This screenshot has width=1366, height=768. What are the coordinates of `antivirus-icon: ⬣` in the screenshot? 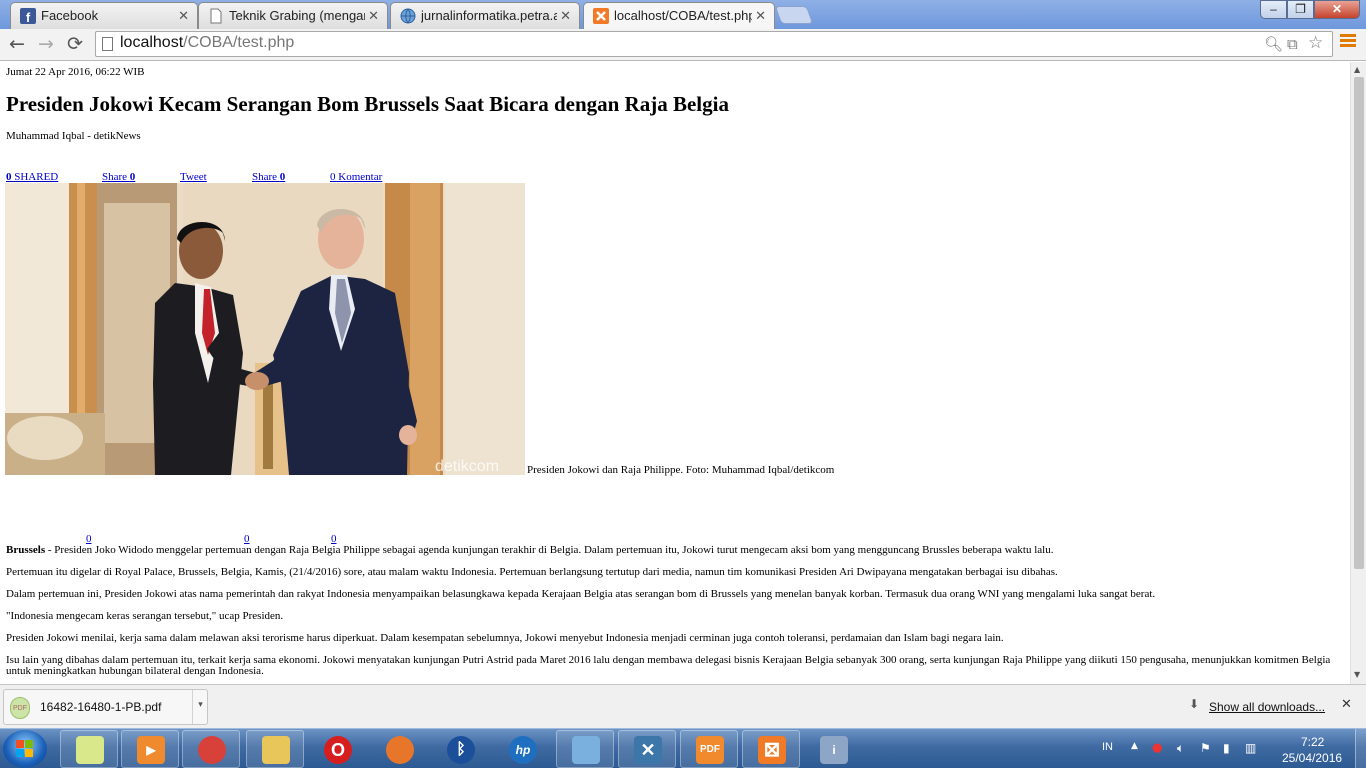 It's located at (1157, 748).